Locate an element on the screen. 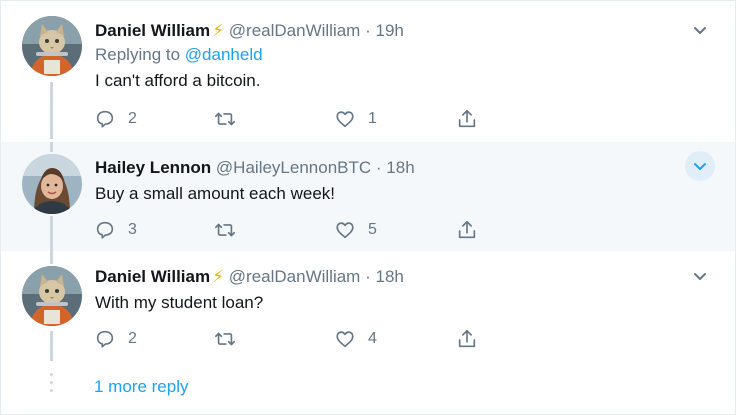  like-button: 5 is located at coordinates (355, 230).